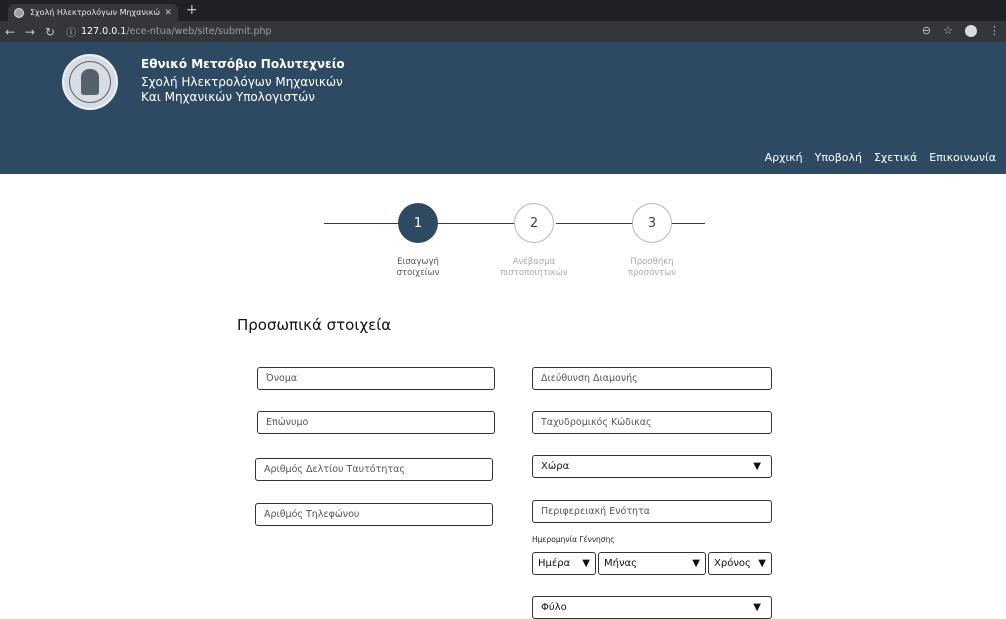 This screenshot has height=619, width=1006. What do you see at coordinates (554, 563) in the screenshot?
I see `dob-day-value: Ημέρα` at bounding box center [554, 563].